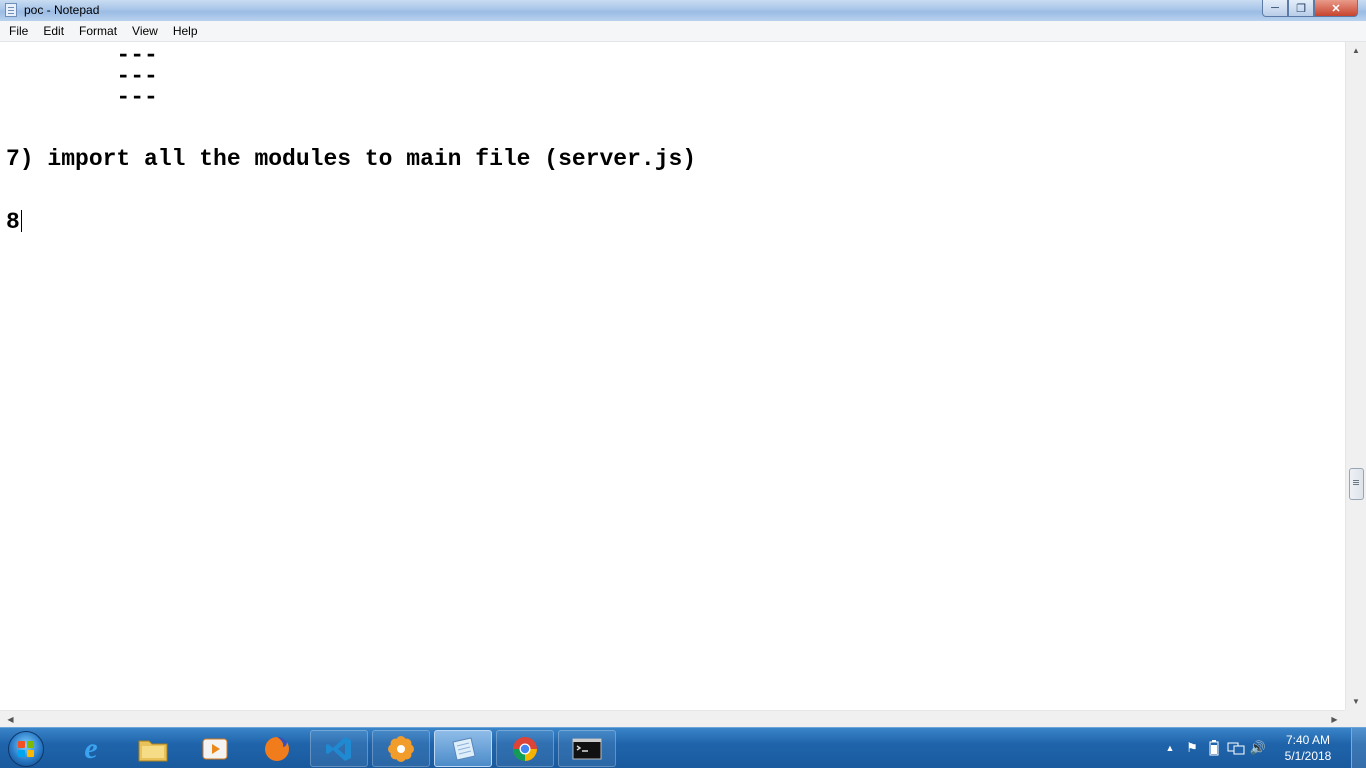  Describe the element at coordinates (1355, 376) in the screenshot. I see `vertical-scrollbar: ▲ ▼` at that location.